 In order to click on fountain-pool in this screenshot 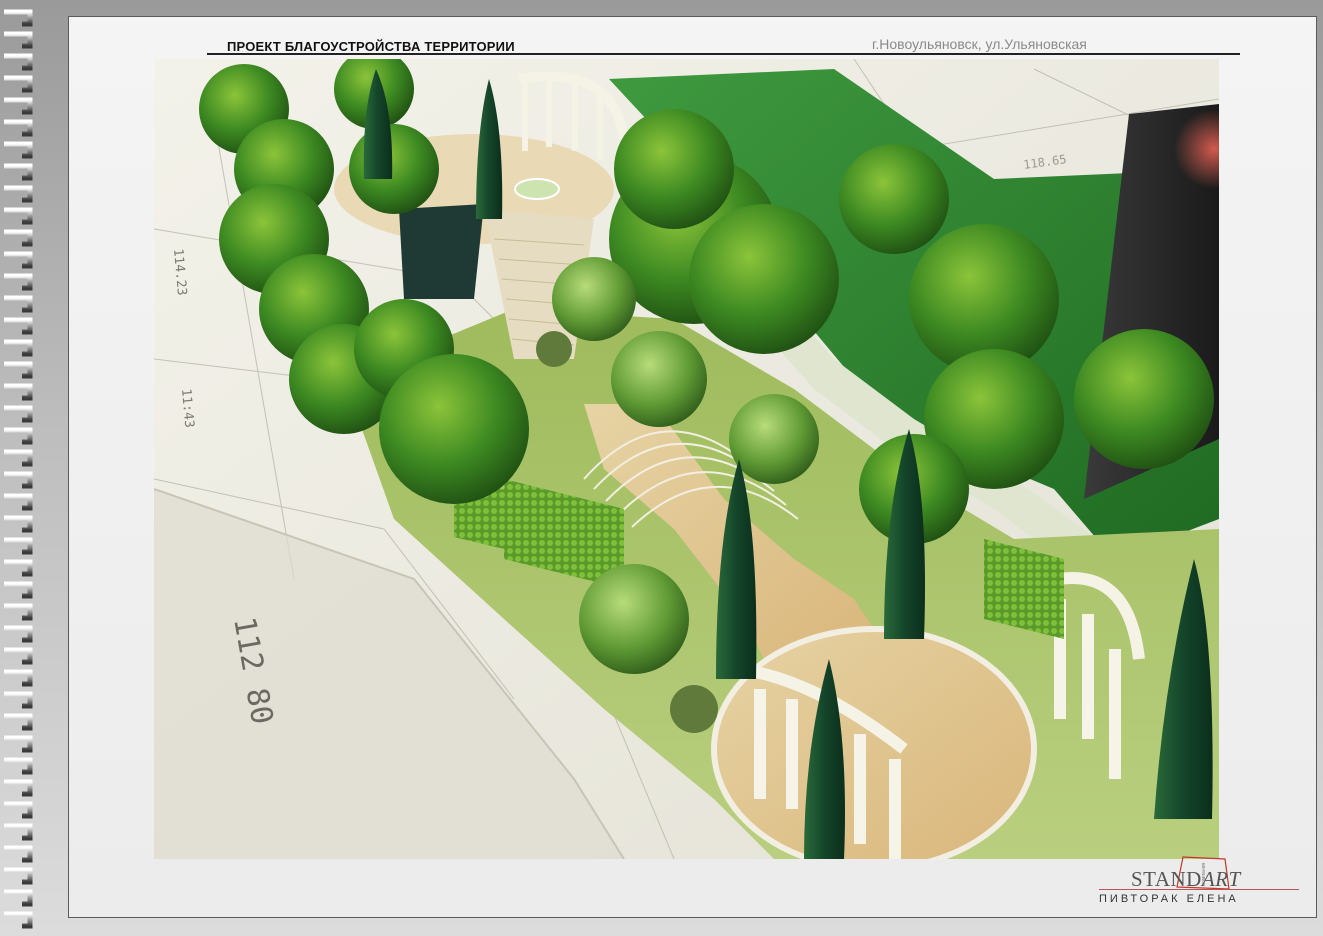, I will do `click(441, 251)`.